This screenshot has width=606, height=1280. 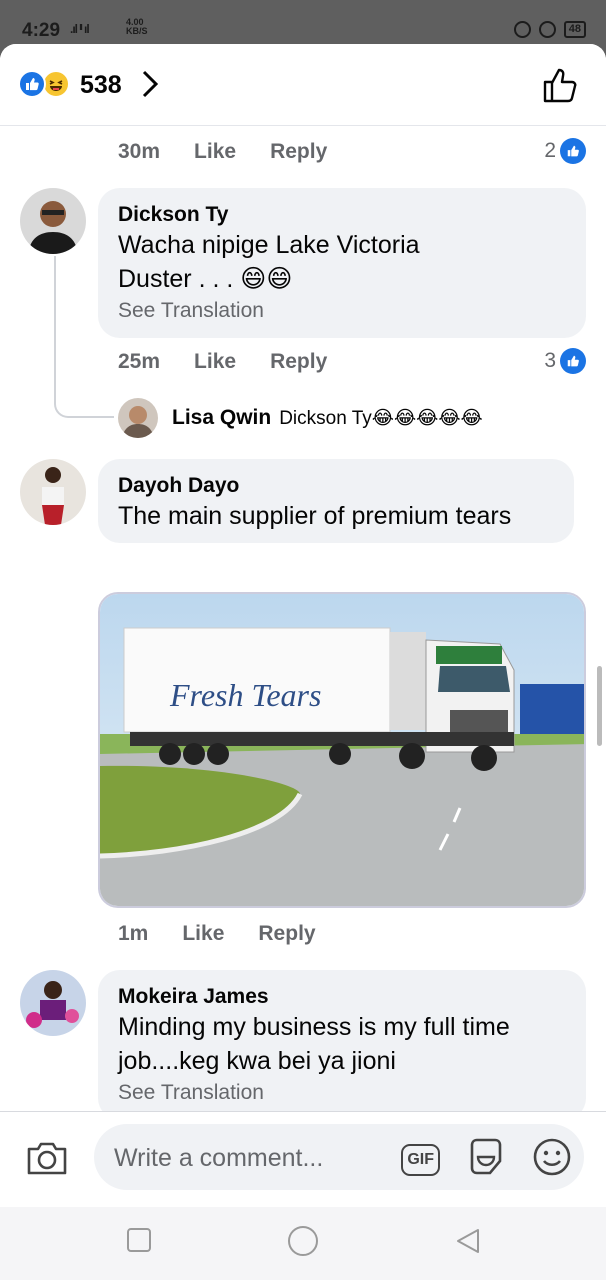 What do you see at coordinates (137, 31) in the screenshot?
I see `speed-unit: KB/S` at bounding box center [137, 31].